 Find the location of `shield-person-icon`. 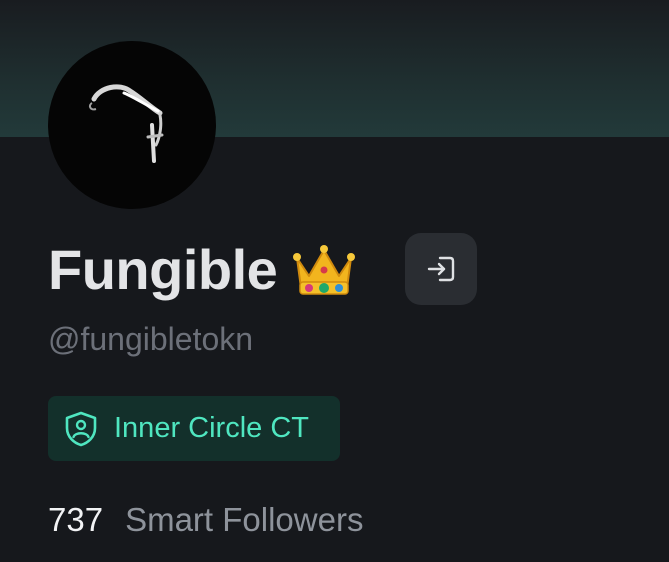

shield-person-icon is located at coordinates (81, 428).